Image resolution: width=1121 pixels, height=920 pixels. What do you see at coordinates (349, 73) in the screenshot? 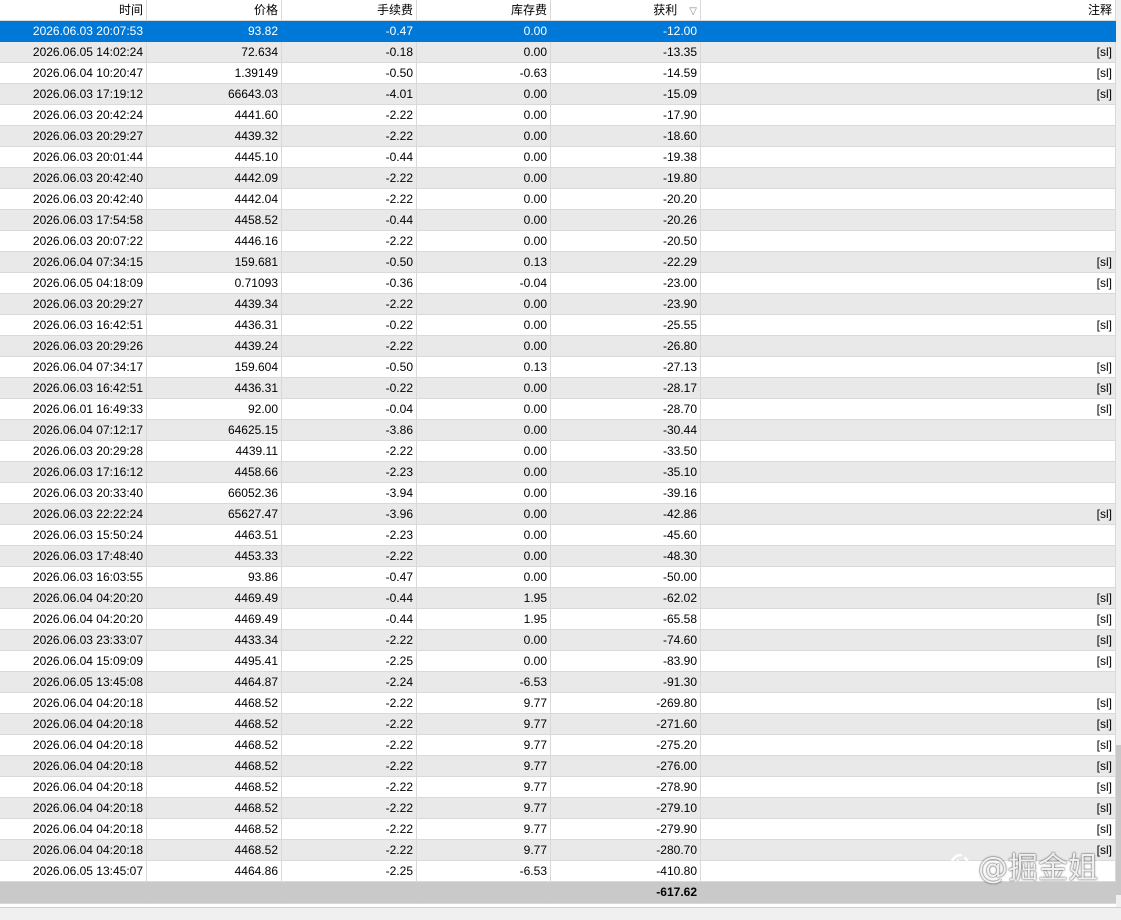
I see `cell-fee: -0.50` at bounding box center [349, 73].